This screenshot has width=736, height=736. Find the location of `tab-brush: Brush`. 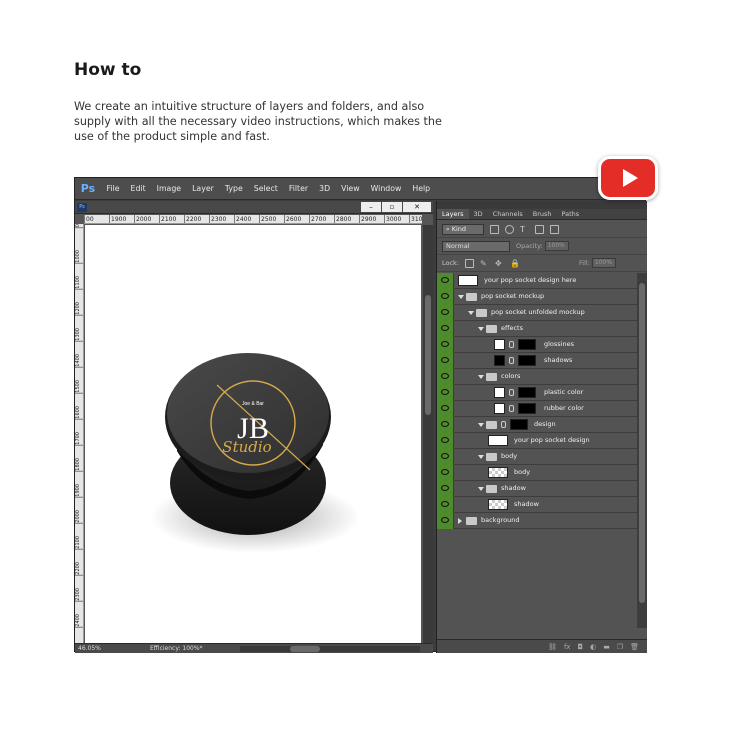

tab-brush: Brush is located at coordinates (542, 214).